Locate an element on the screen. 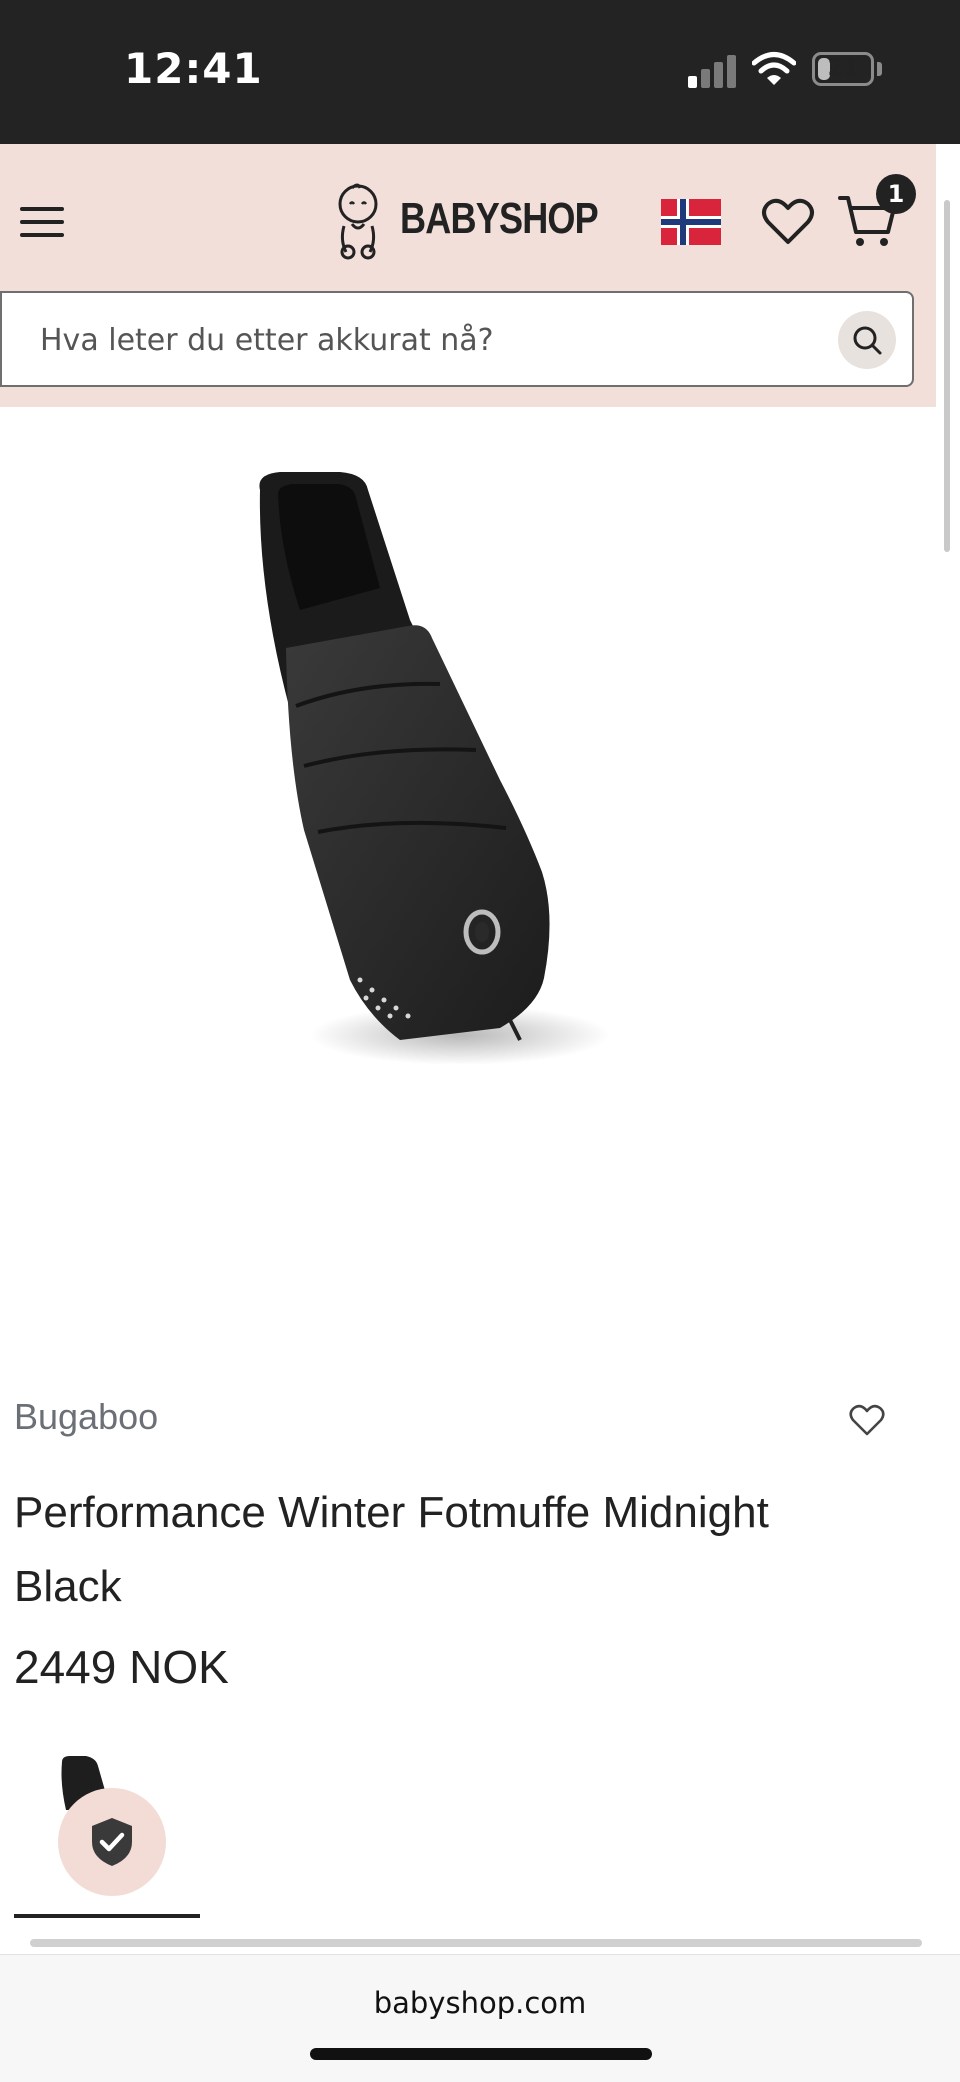  search-bar is located at coordinates (457, 339).